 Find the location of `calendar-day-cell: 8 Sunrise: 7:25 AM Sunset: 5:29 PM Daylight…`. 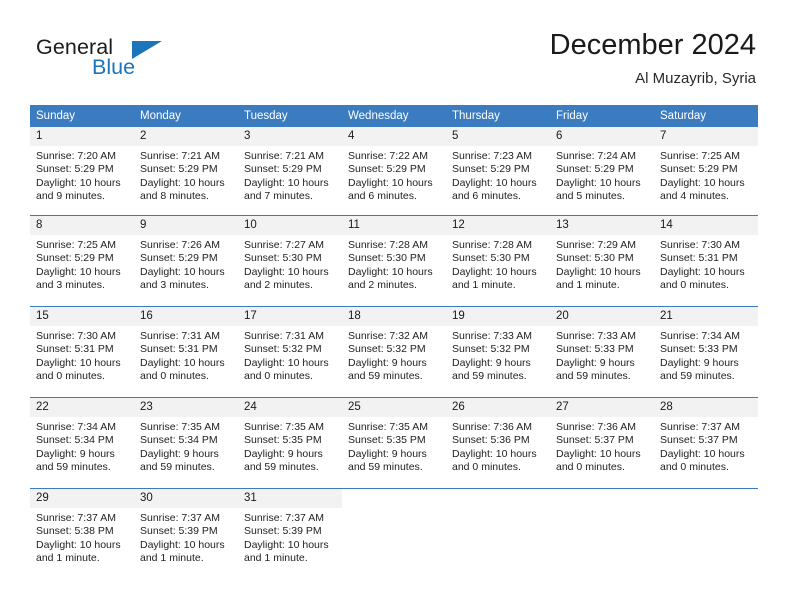

calendar-day-cell: 8 Sunrise: 7:25 AM Sunset: 5:29 PM Daylight… is located at coordinates (82, 261).